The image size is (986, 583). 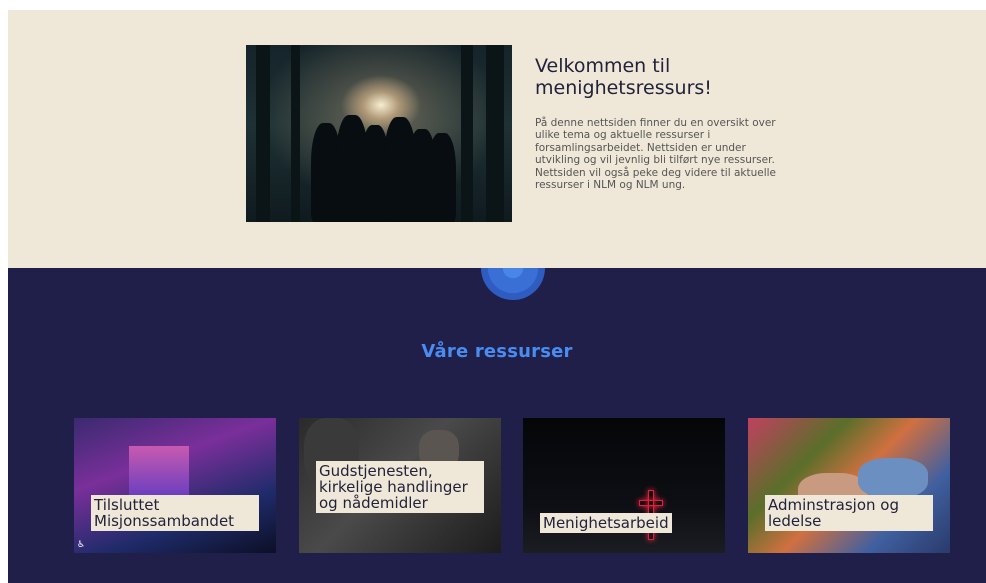 What do you see at coordinates (497, 351) in the screenshot?
I see `resources-title: Våre ressurser` at bounding box center [497, 351].